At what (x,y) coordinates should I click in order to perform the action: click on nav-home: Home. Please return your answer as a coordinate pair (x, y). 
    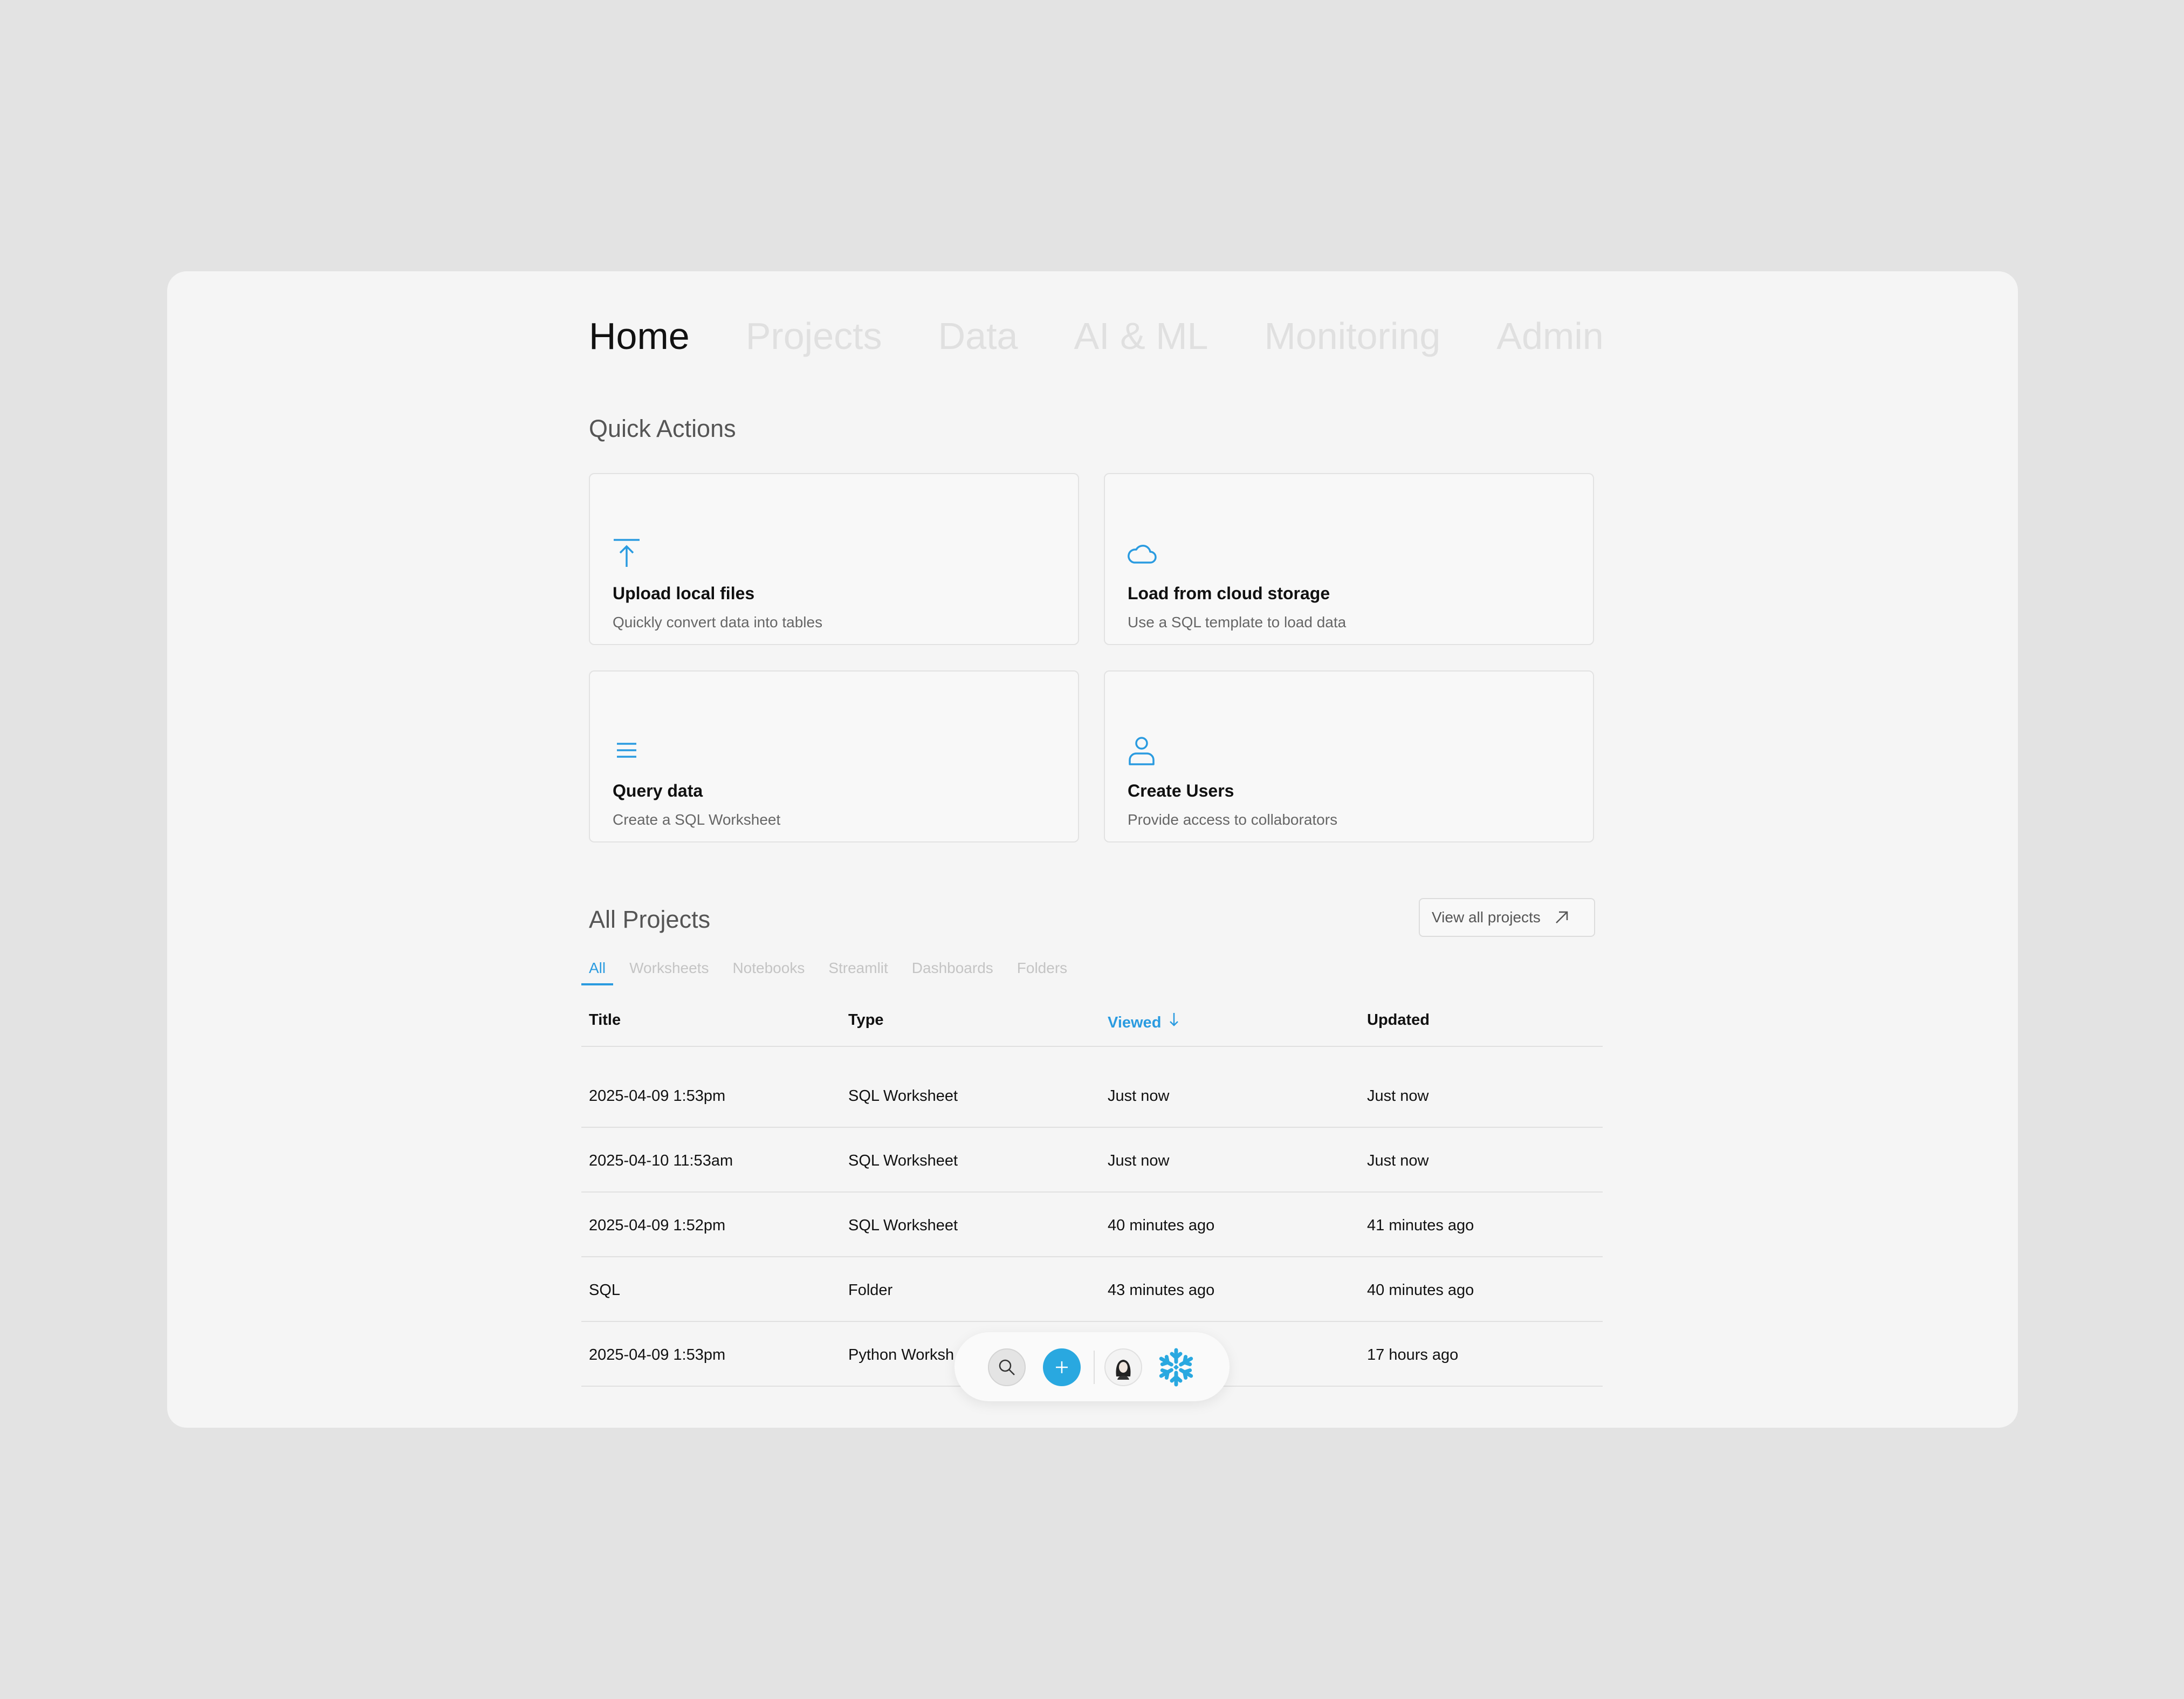
    Looking at the image, I should click on (639, 336).